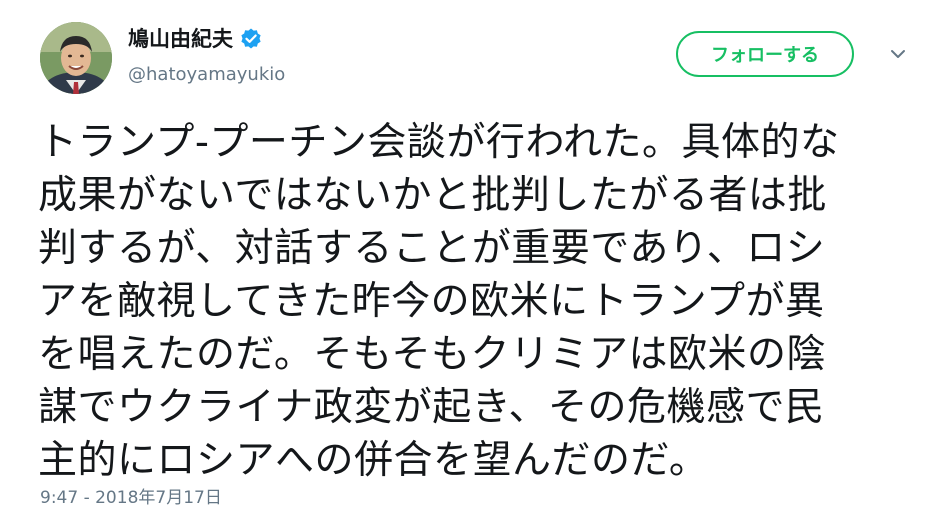 The height and width of the screenshot is (524, 942). What do you see at coordinates (432, 354) in the screenshot?
I see `tweet-text-line: を唱えたのだ。そもそもクリミアは欧米の陰` at bounding box center [432, 354].